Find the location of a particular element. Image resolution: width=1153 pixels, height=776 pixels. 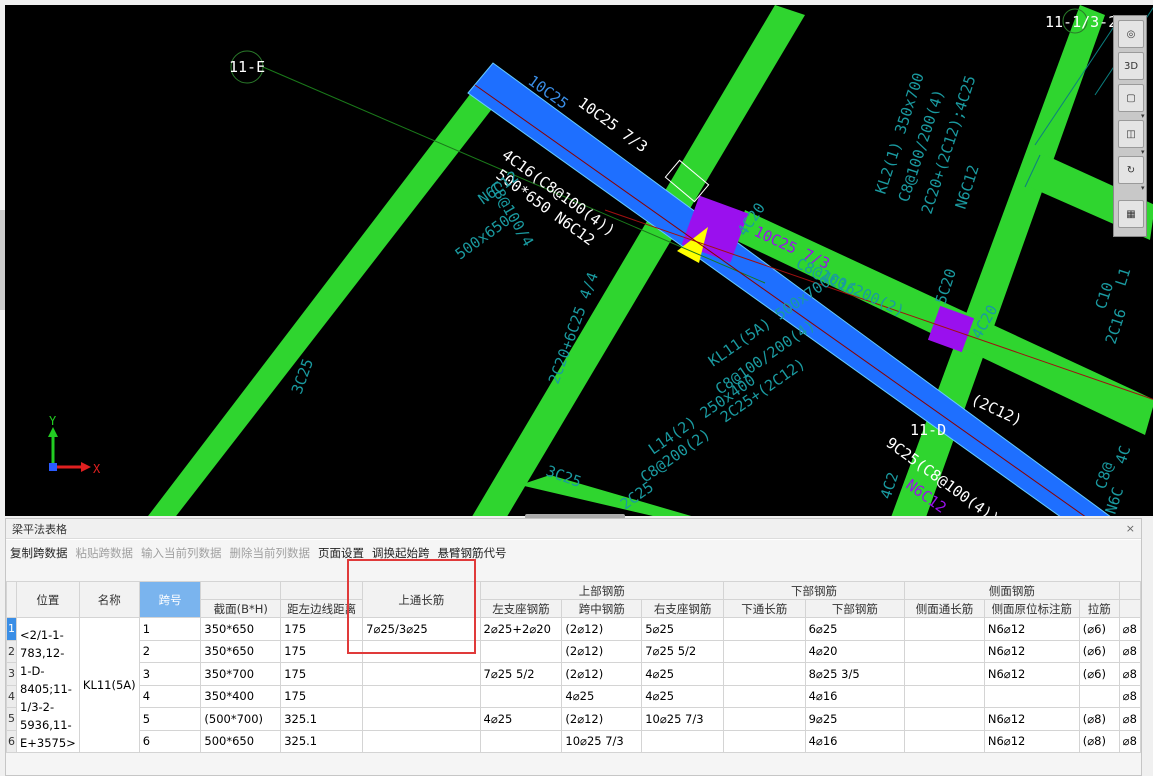

header-name: 名称 is located at coordinates (109, 599).